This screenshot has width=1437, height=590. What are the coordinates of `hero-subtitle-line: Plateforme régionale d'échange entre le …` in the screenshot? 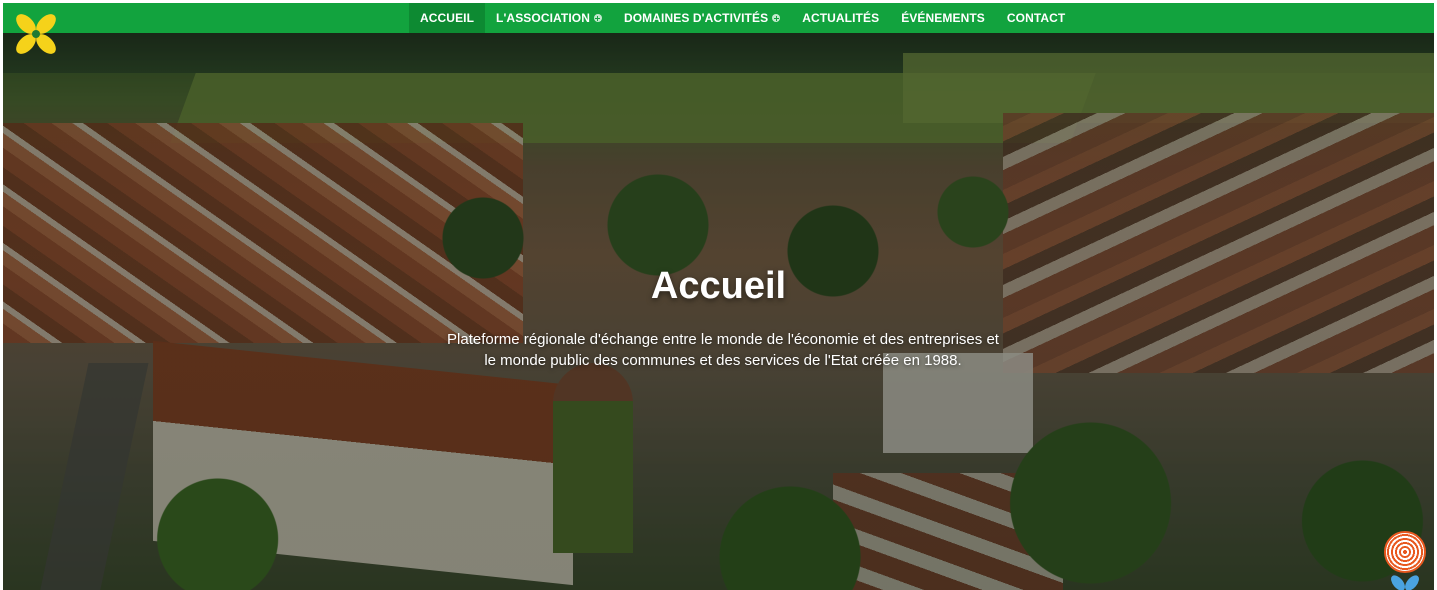 It's located at (723, 339).